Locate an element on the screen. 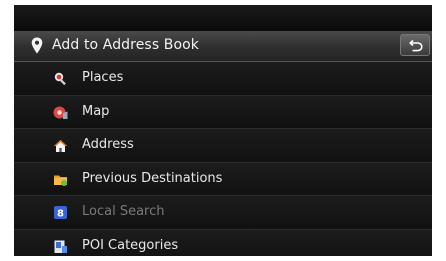 This screenshot has height=261, width=446. menu-item-previous-destinations: Previous Destinations is located at coordinates (223, 179).